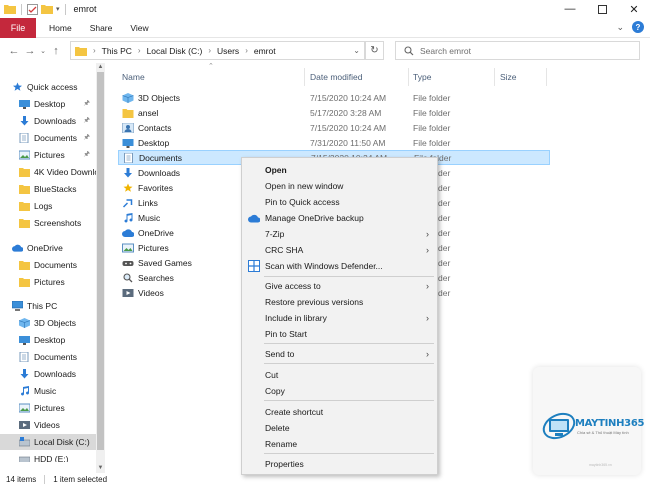 The height and width of the screenshot is (485, 650). I want to click on sidebar-item-pictures: Pictures 🖈, so click(48, 155).